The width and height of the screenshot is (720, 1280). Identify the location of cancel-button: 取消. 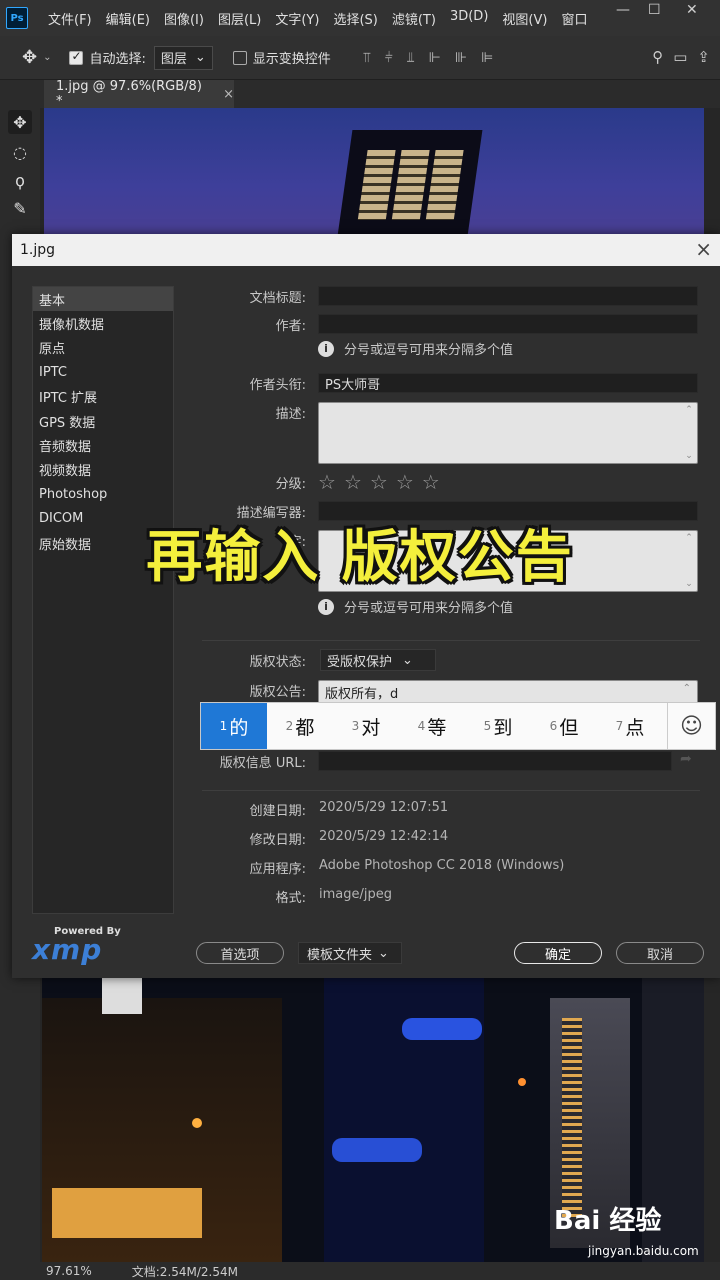
(660, 953).